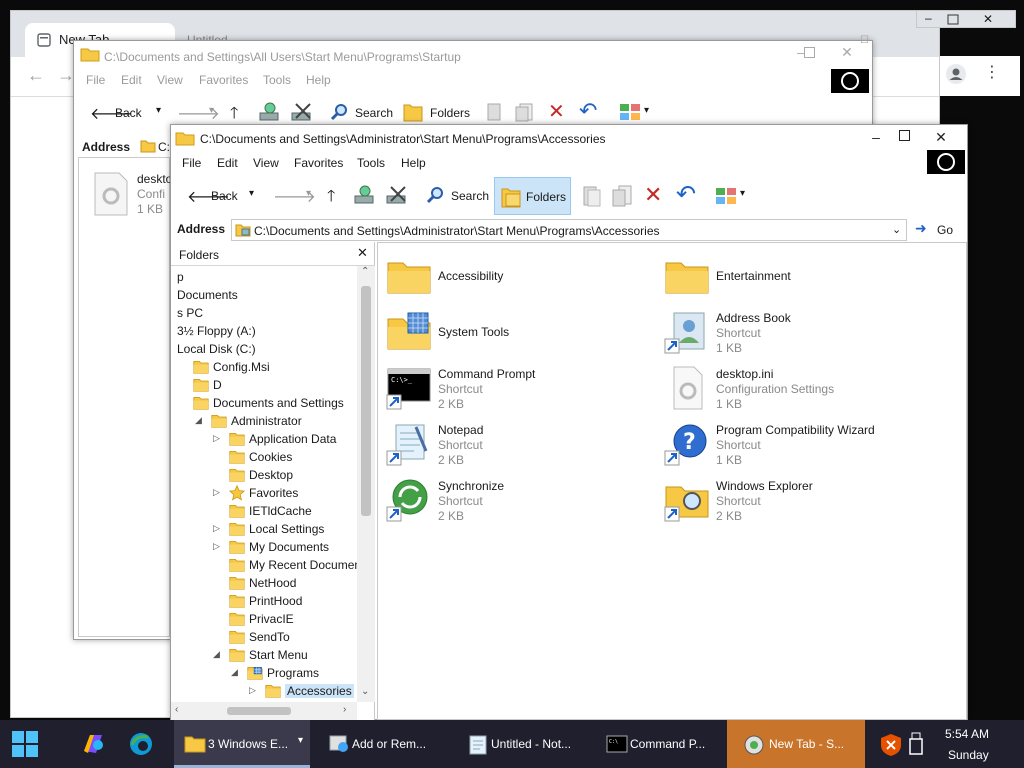  What do you see at coordinates (532, 196) in the screenshot?
I see `folders-button: Folders` at bounding box center [532, 196].